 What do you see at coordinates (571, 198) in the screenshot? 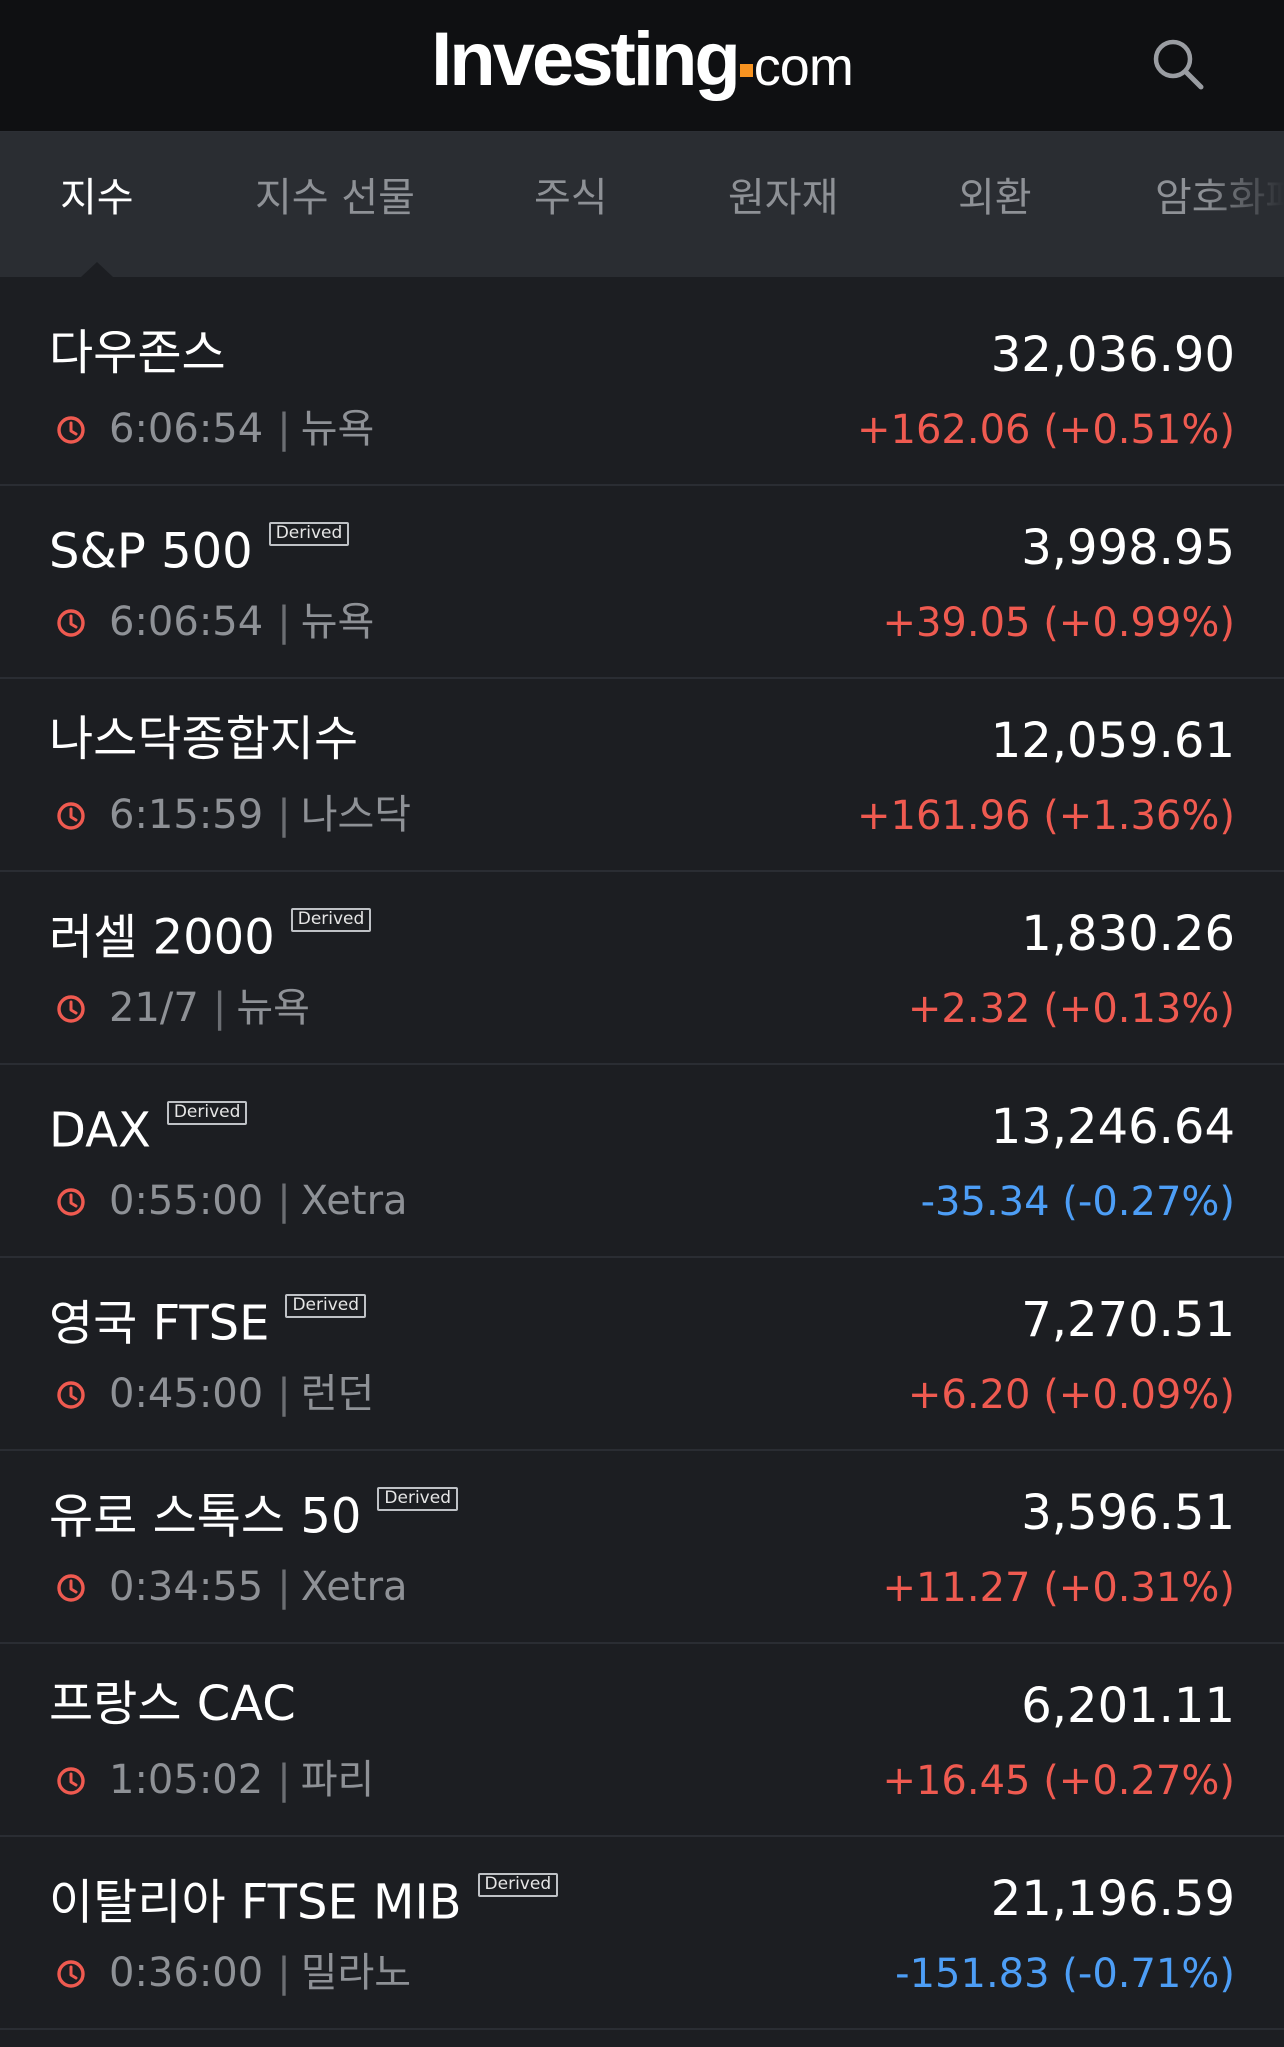
I see `tab-stocks: 주식` at bounding box center [571, 198].